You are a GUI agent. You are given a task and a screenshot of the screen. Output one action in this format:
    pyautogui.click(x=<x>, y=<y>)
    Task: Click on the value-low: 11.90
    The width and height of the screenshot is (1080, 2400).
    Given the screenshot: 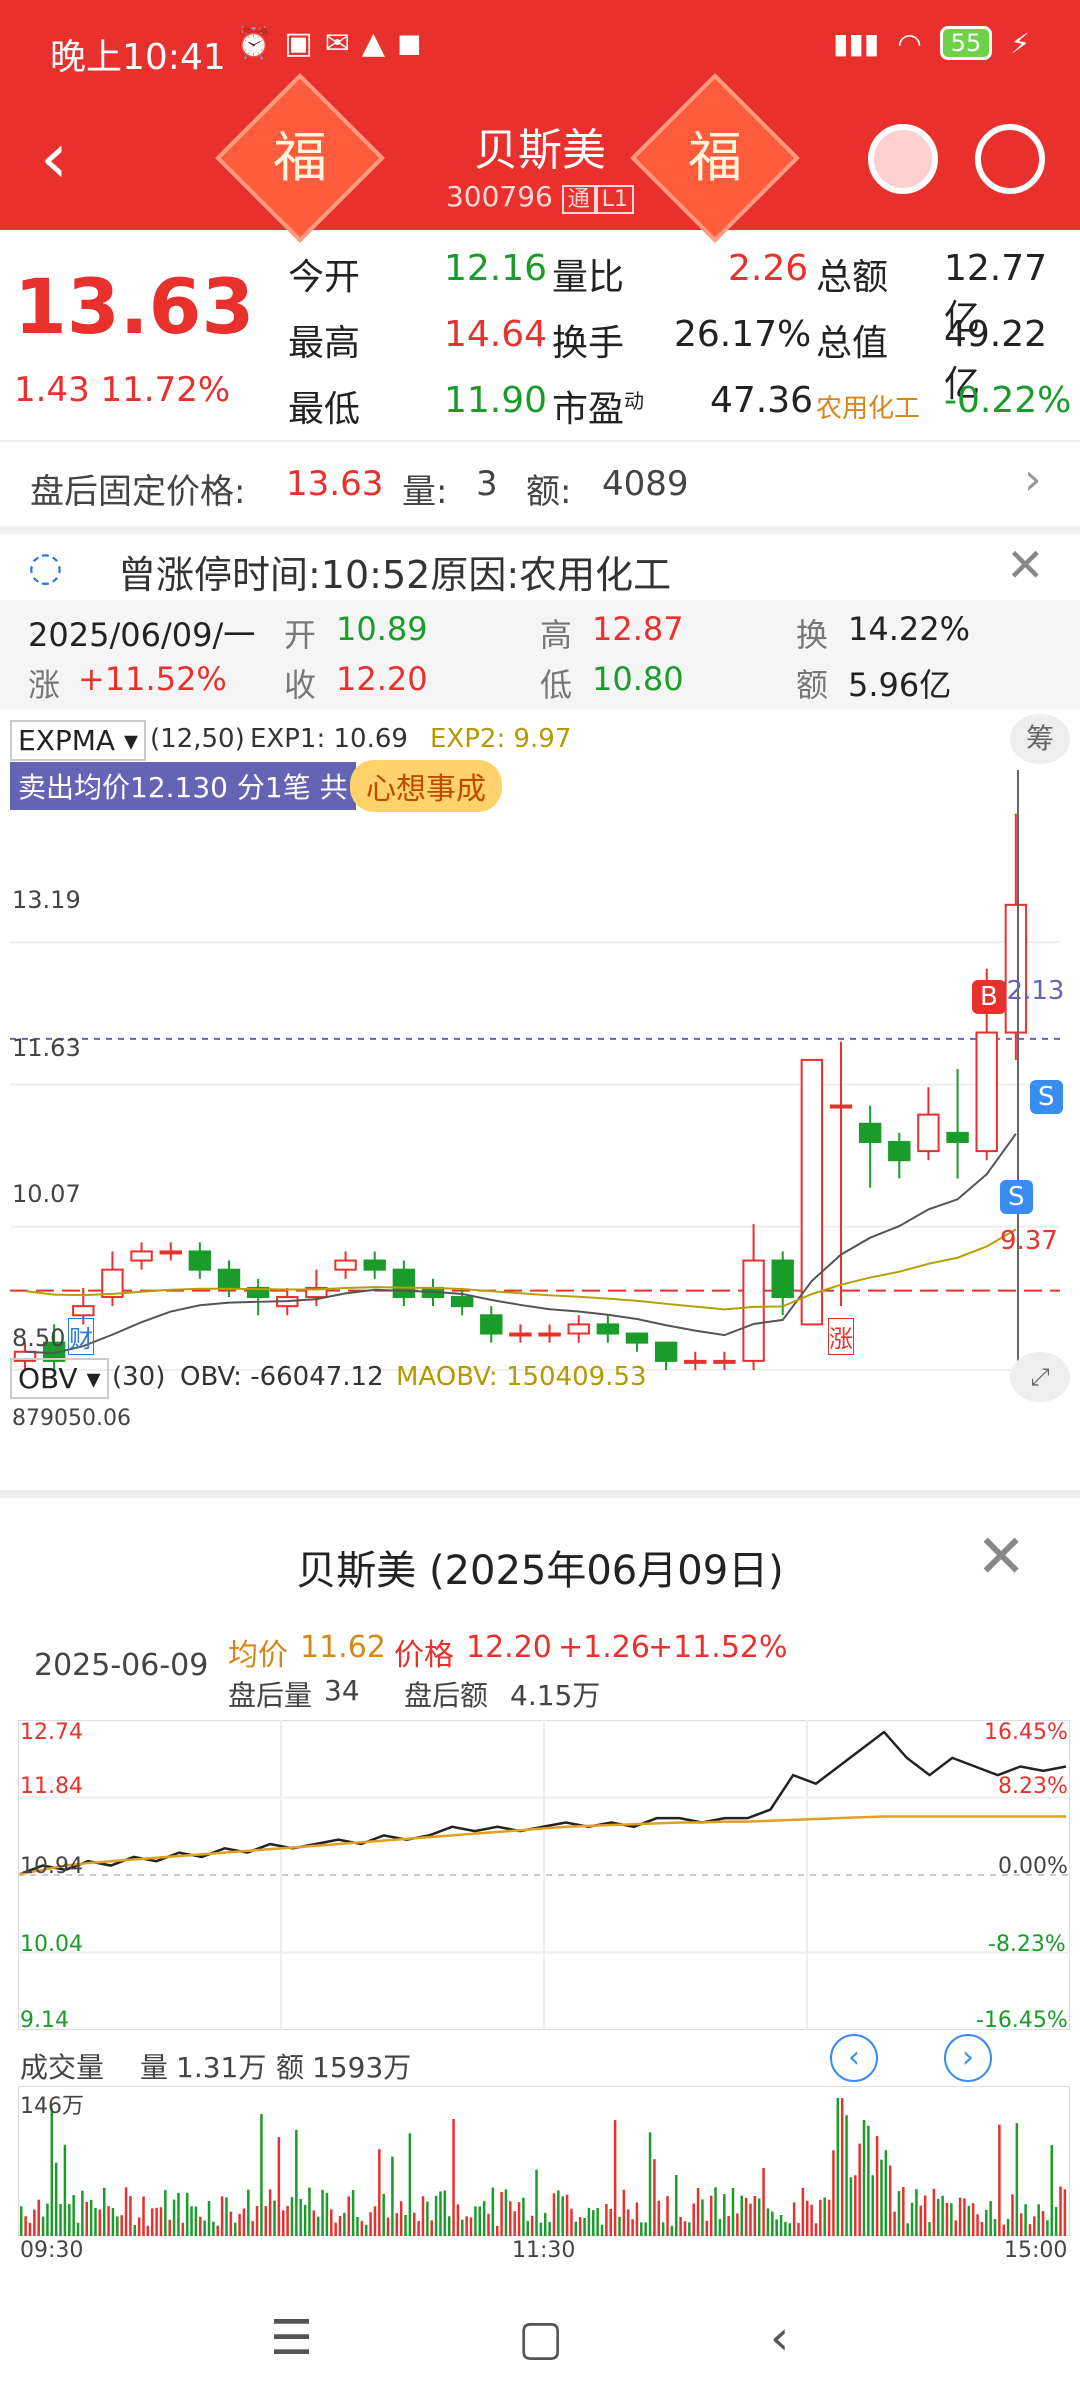 What is the action you would take?
    pyautogui.click(x=496, y=400)
    